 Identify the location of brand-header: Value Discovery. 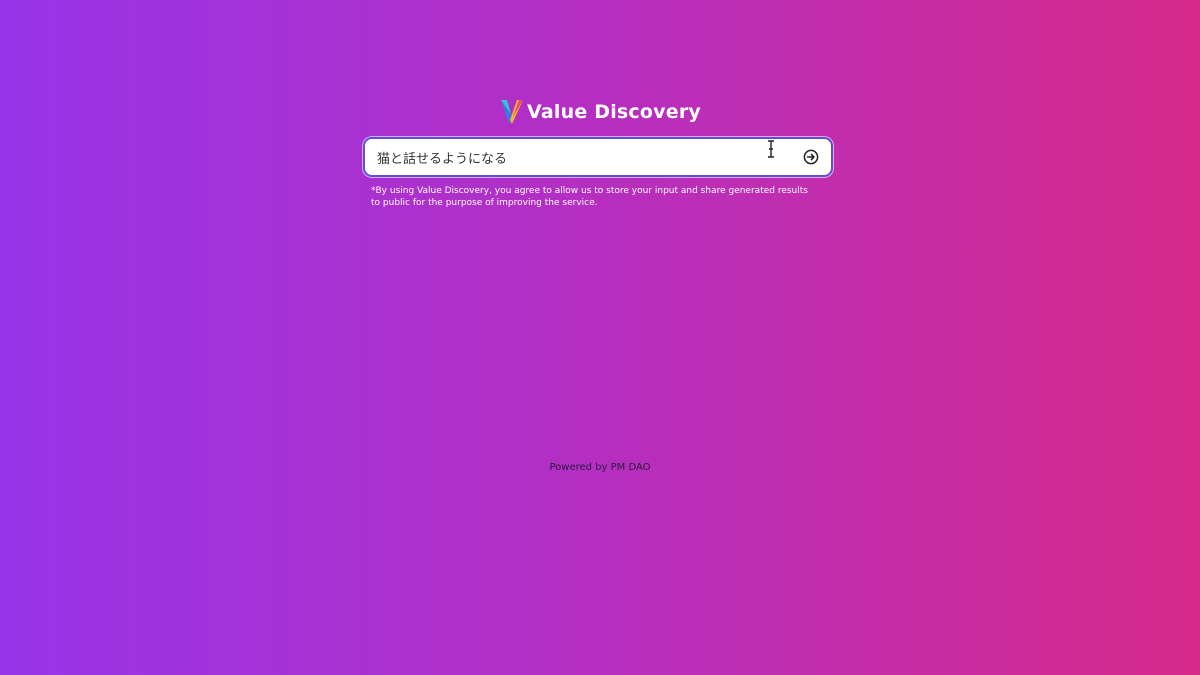
(600, 112).